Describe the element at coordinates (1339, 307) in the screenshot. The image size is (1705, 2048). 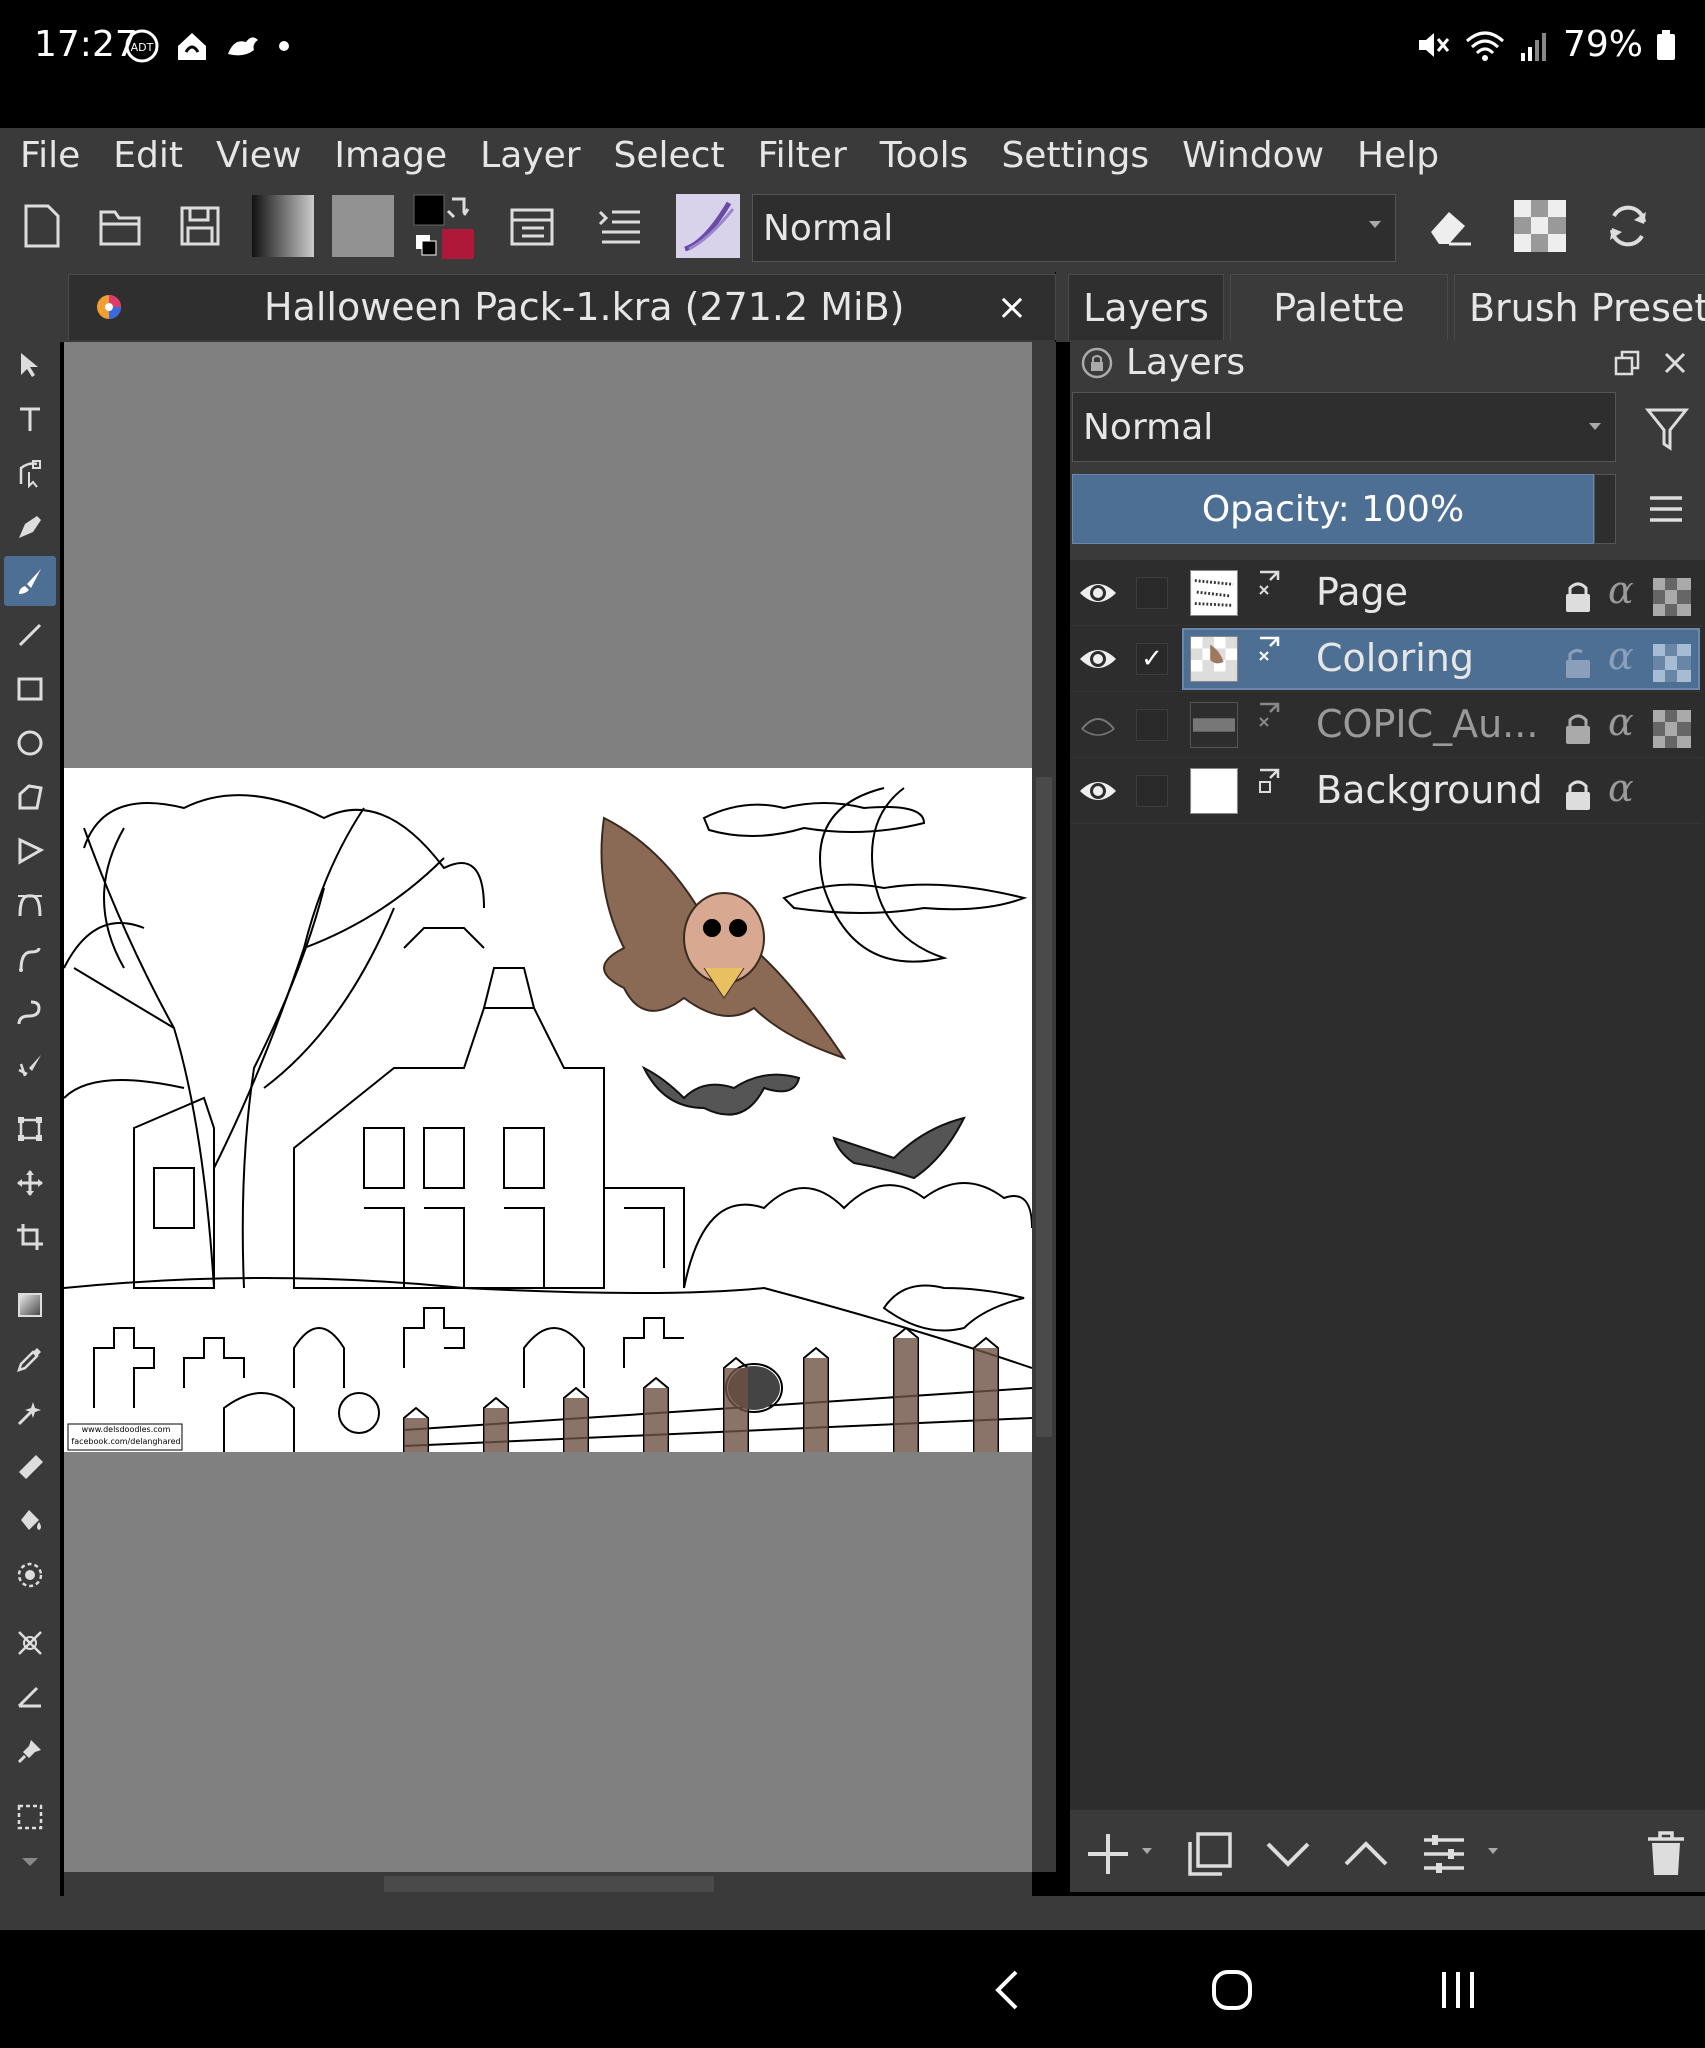
I see `tab-palette: Palette` at that location.